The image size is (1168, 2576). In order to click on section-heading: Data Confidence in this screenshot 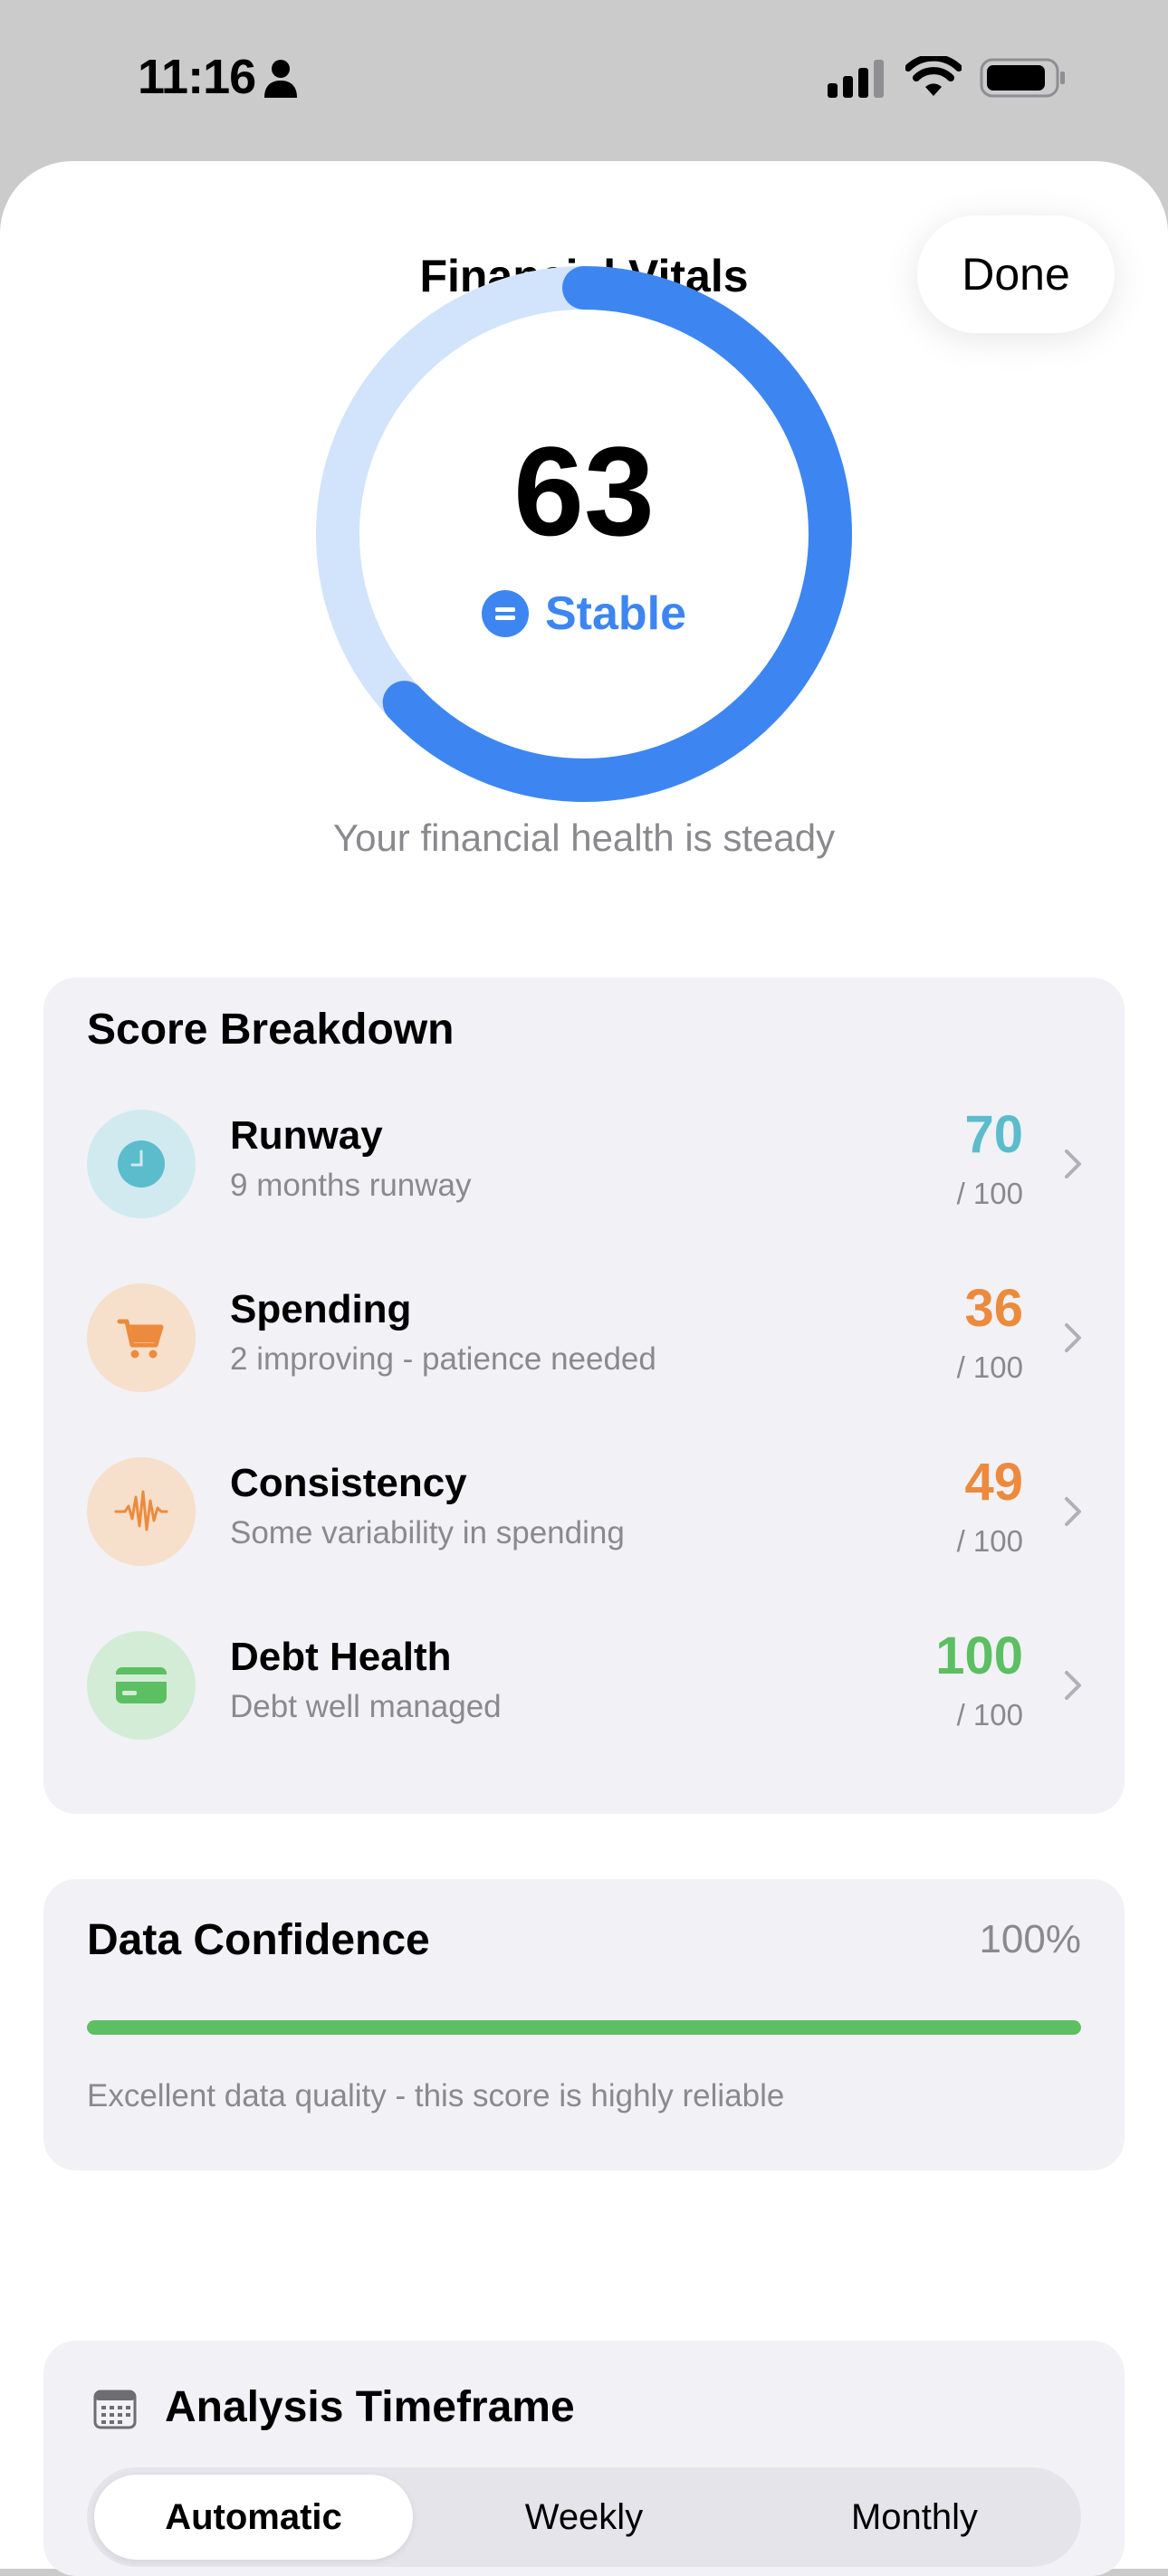, I will do `click(258, 1940)`.